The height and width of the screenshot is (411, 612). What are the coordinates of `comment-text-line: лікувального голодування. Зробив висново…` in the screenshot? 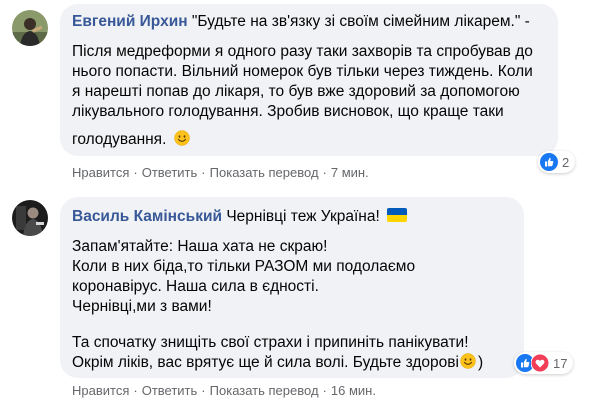 It's located at (288, 111).